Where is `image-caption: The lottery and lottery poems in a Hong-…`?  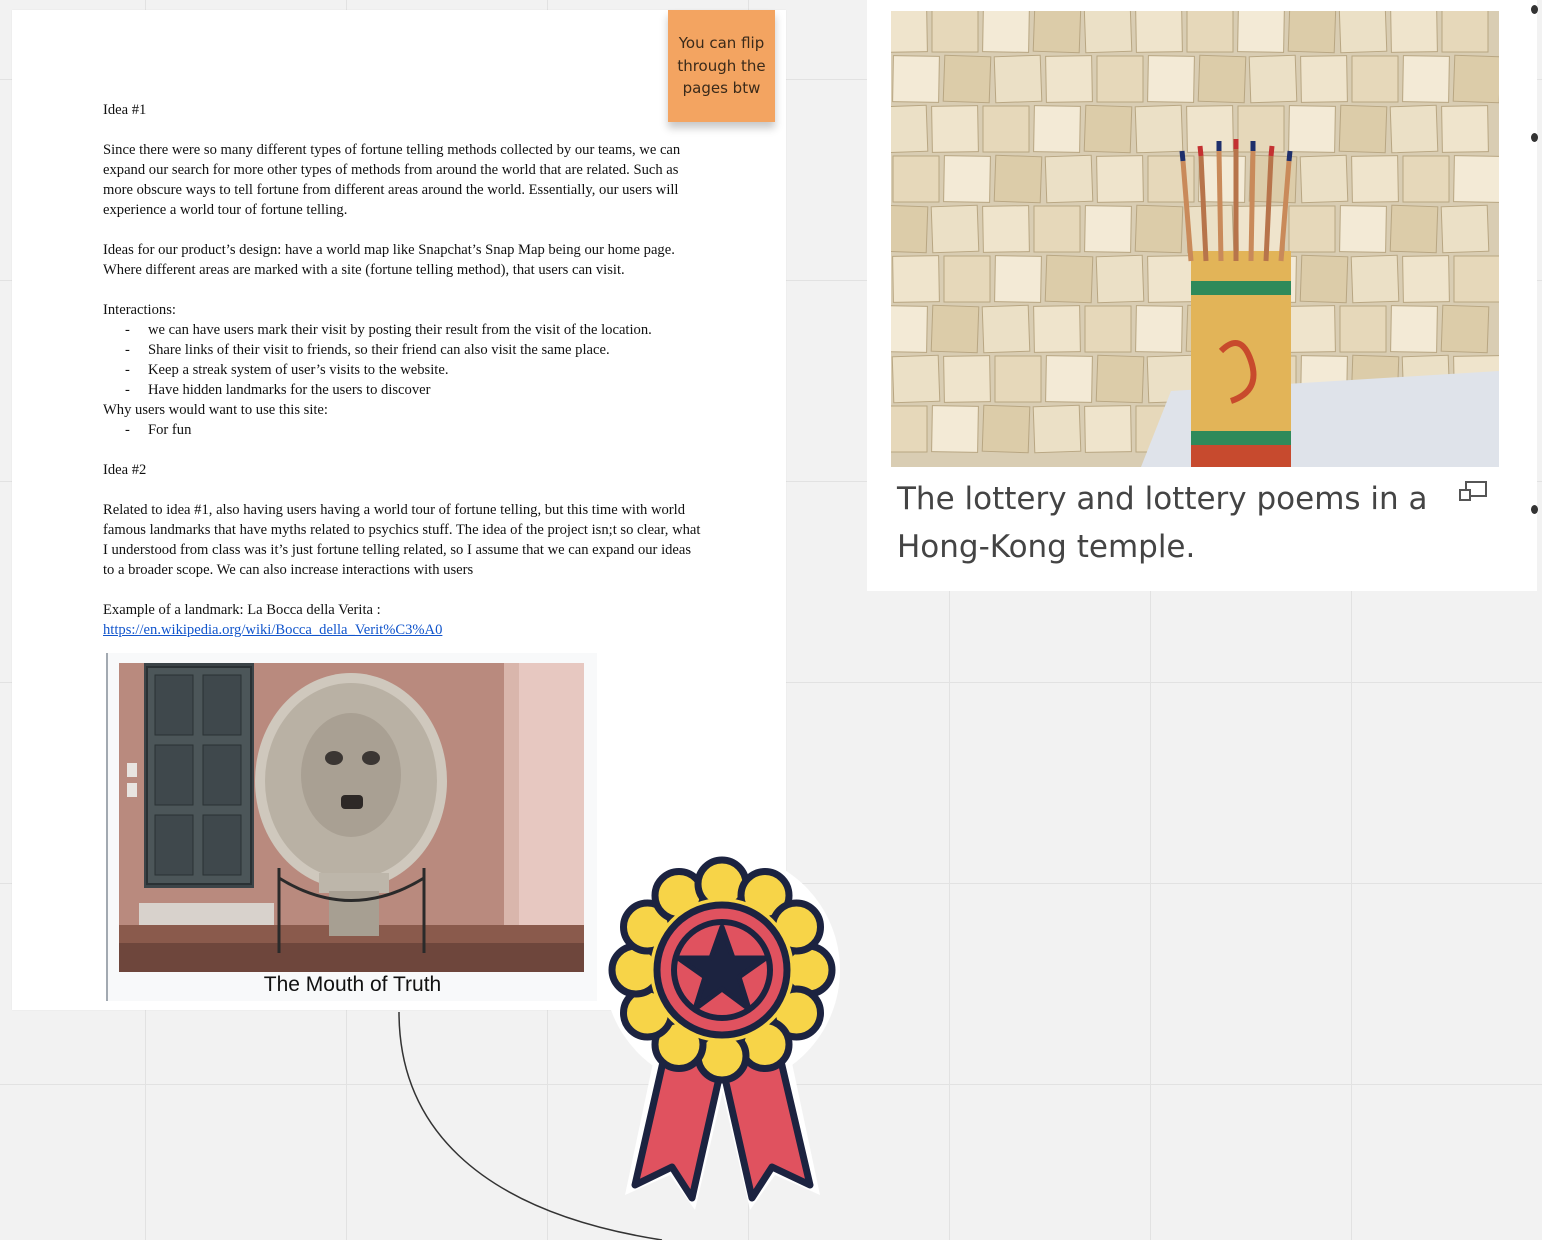 image-caption: The lottery and lottery poems in a Hong-… is located at coordinates (1162, 523).